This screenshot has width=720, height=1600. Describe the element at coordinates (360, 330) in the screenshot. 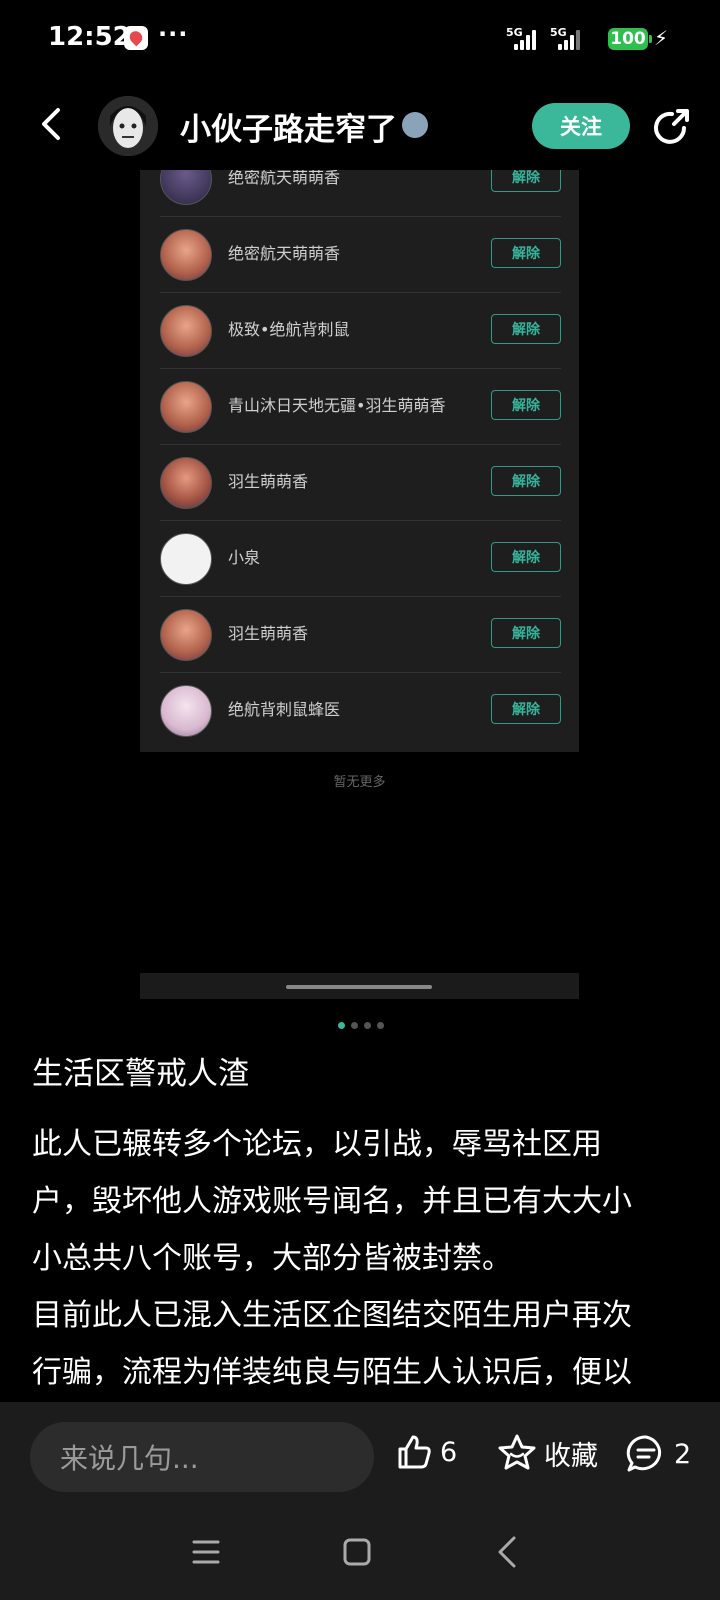

I see `list-item: 极致•绝航背刺鼠 解除` at that location.